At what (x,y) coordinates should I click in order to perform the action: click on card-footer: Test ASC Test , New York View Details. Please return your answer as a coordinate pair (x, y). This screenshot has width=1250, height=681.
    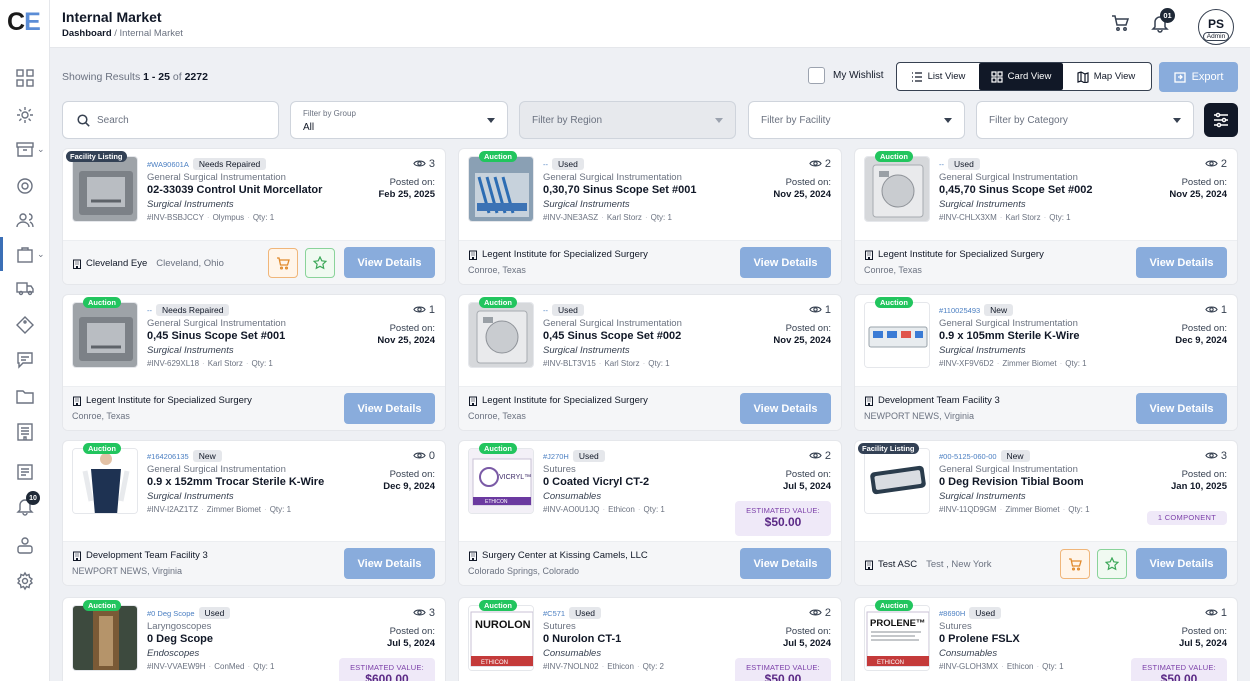
    Looking at the image, I should click on (1046, 563).